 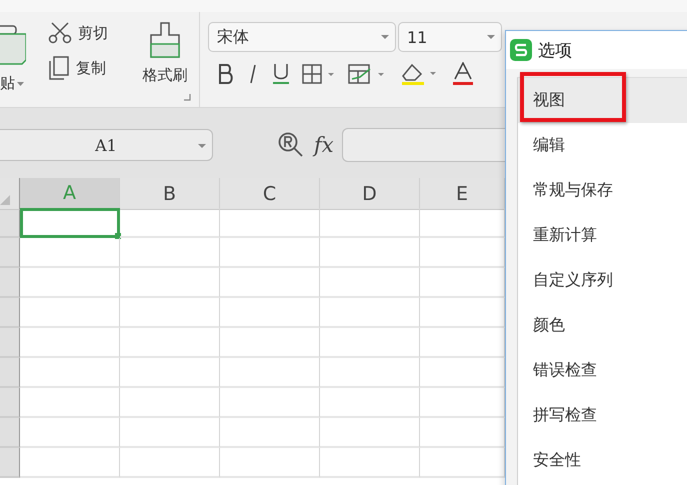 I want to click on scissors-icon, so click(x=60, y=33).